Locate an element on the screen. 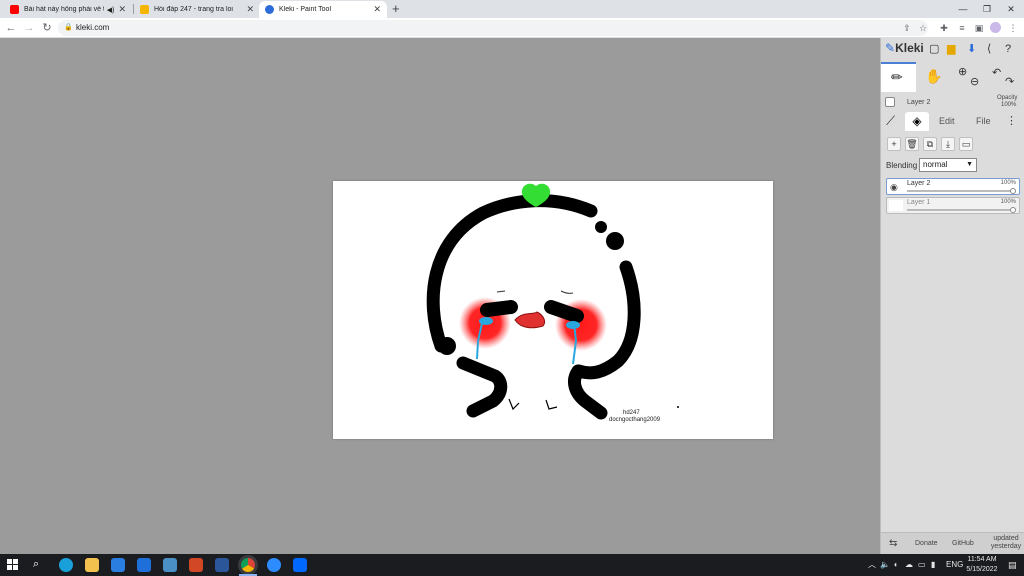  mouth is located at coordinates (530, 320).